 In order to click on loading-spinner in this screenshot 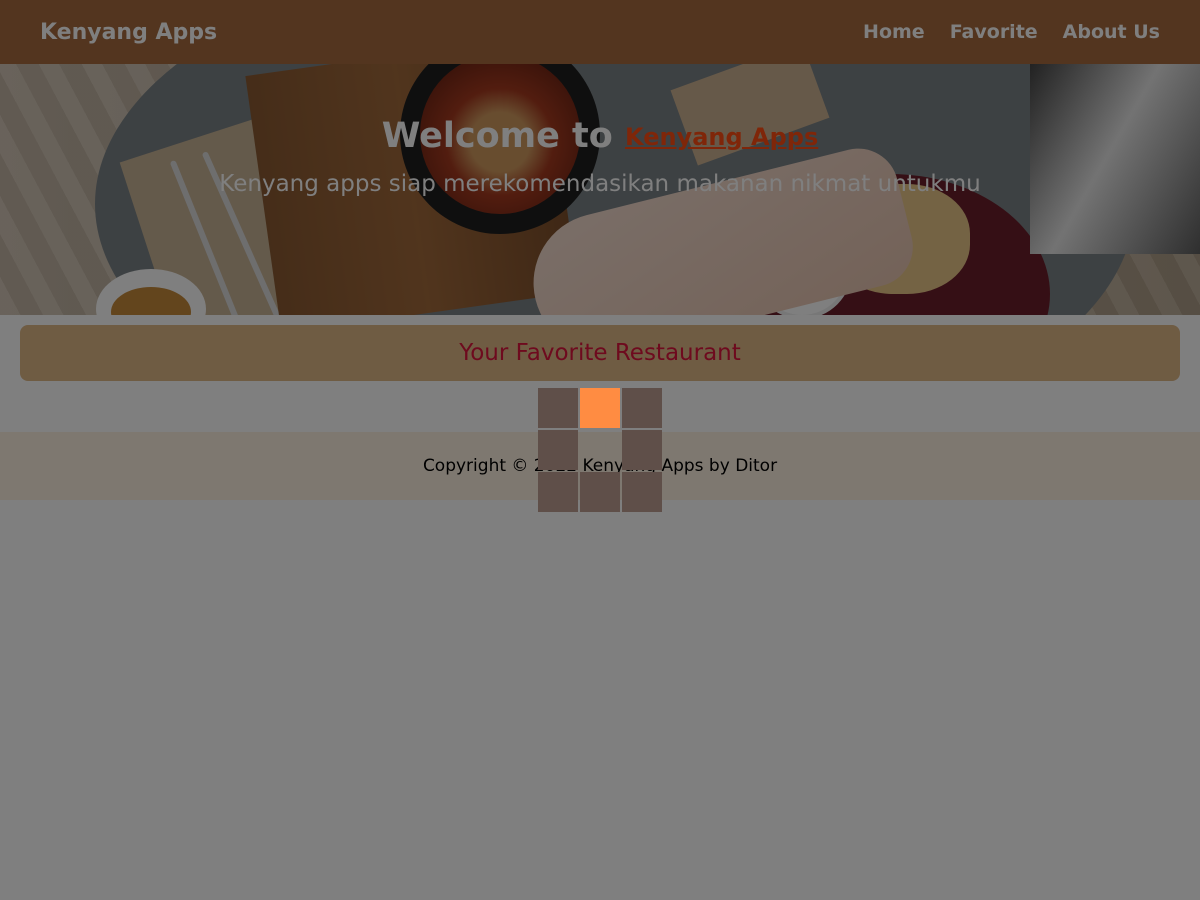, I will do `click(600, 450)`.